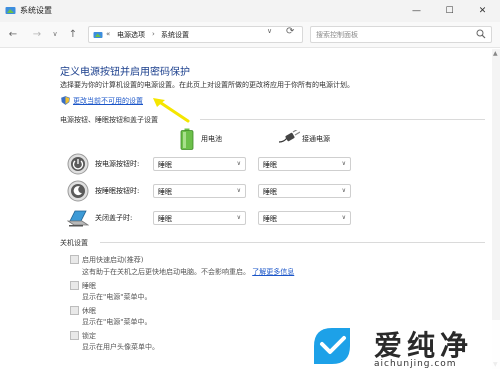 The width and height of the screenshot is (500, 377). What do you see at coordinates (337, 35) in the screenshot?
I see `search-placeholder: 搜索控制面板` at bounding box center [337, 35].